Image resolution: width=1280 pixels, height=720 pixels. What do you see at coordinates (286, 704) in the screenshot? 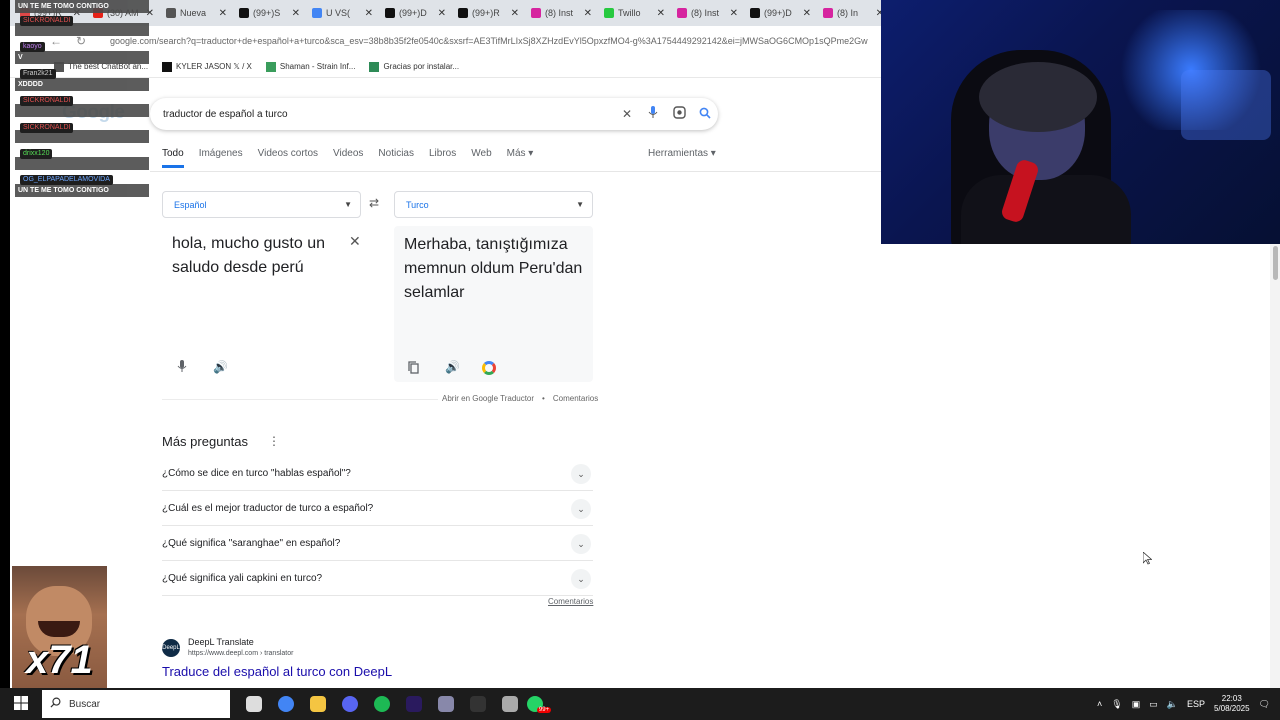
I see `chrome-taskbar-icon` at bounding box center [286, 704].